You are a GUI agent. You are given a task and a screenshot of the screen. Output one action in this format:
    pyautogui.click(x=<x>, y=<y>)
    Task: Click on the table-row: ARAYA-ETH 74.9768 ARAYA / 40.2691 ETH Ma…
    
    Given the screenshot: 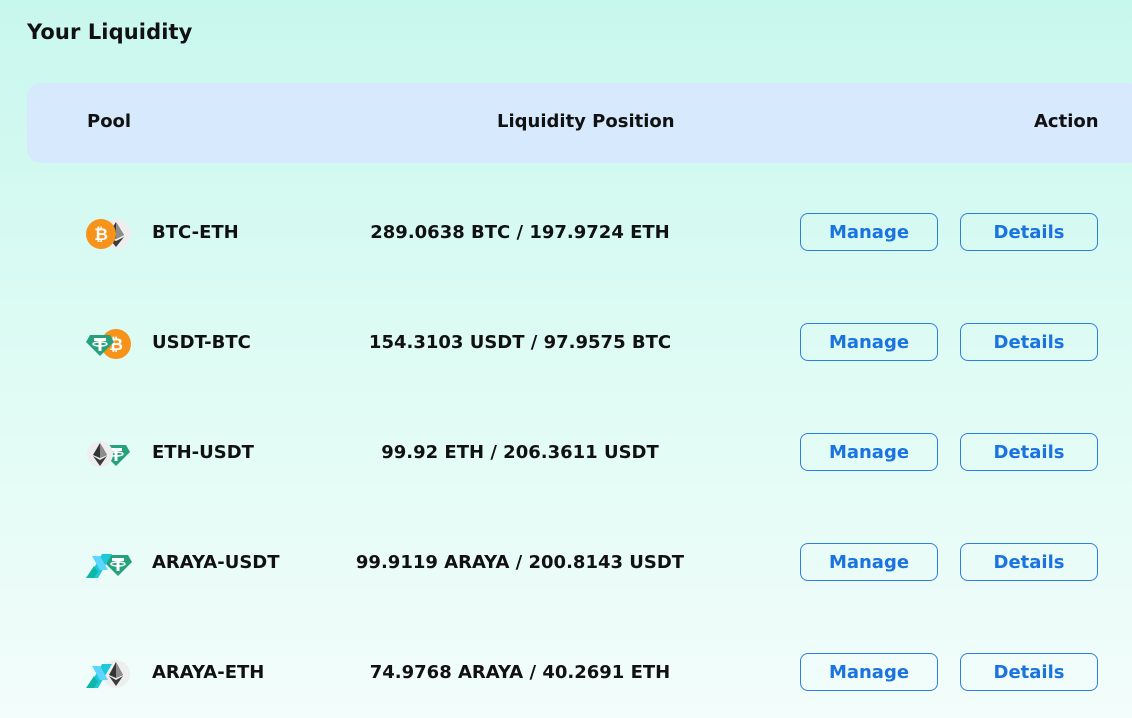 What is the action you would take?
    pyautogui.click(x=566, y=673)
    